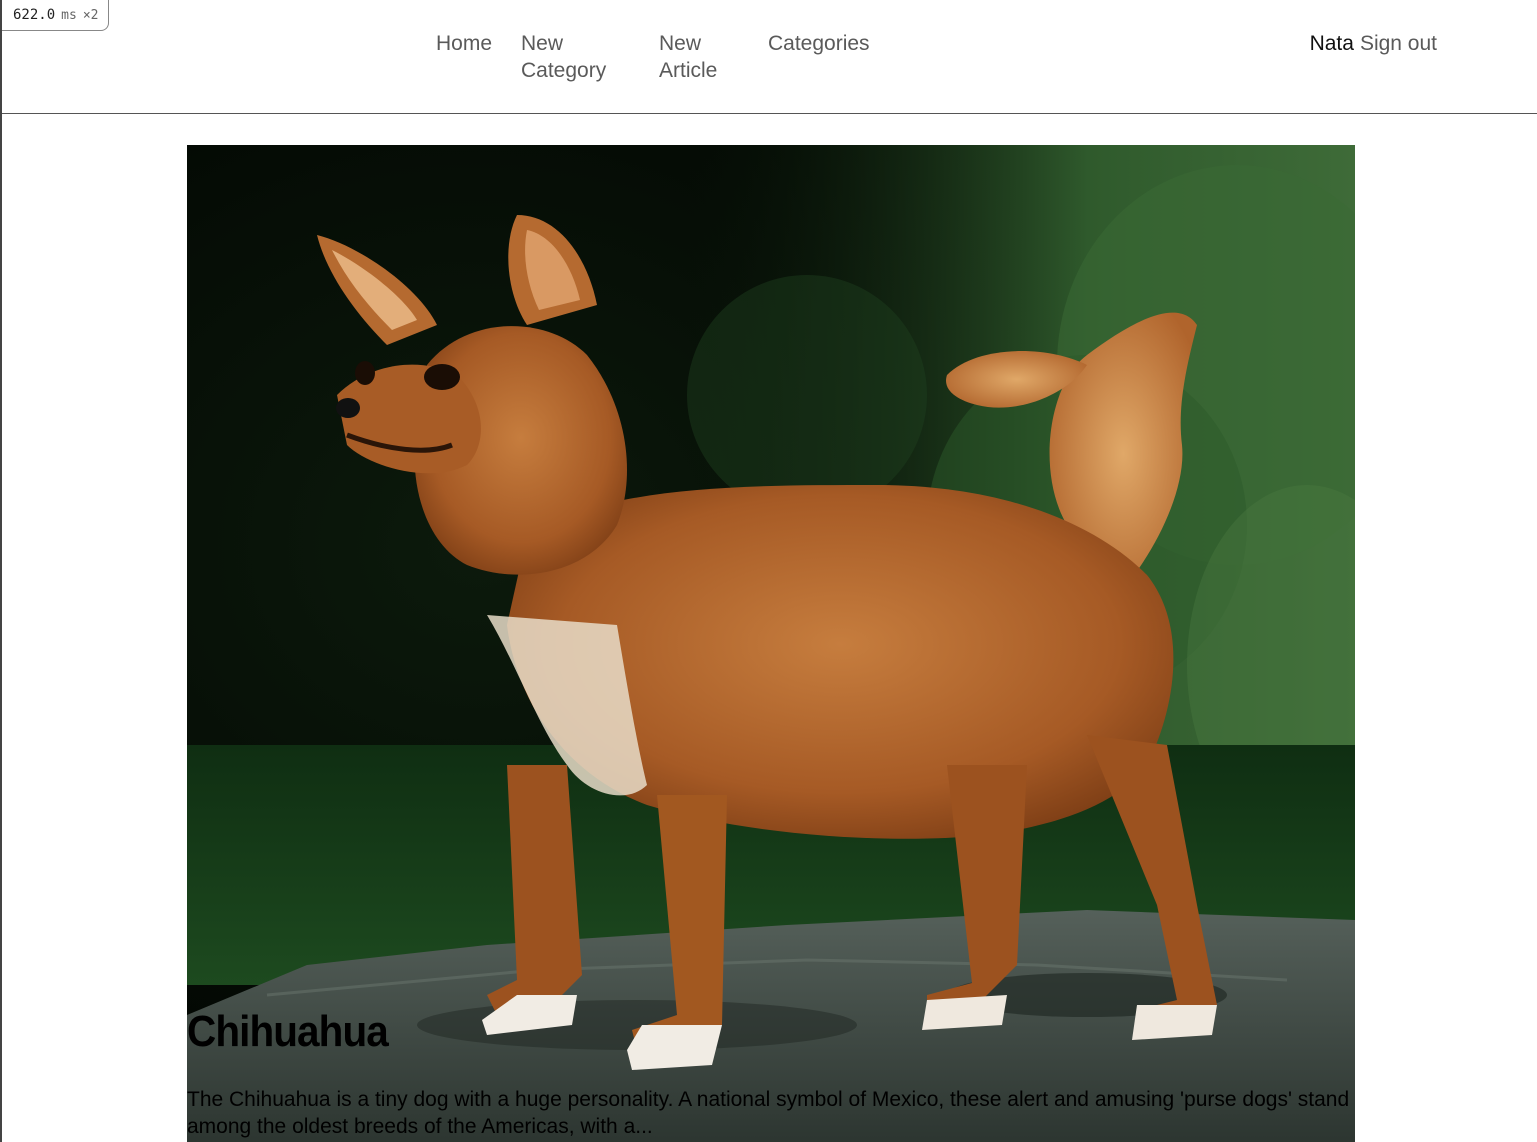 The image size is (1537, 1142). What do you see at coordinates (464, 43) in the screenshot?
I see `nav-home-link: Home` at bounding box center [464, 43].